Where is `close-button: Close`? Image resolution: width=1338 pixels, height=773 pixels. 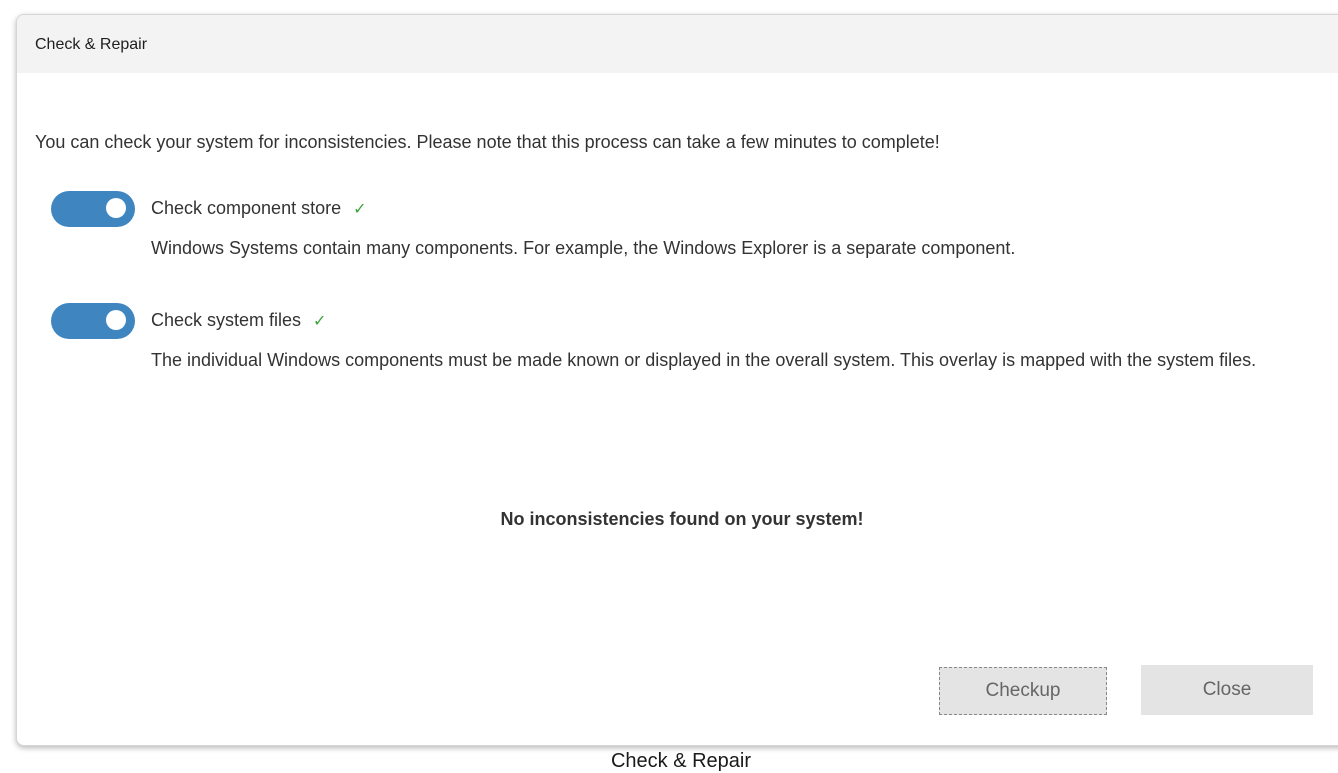 close-button: Close is located at coordinates (1227, 690).